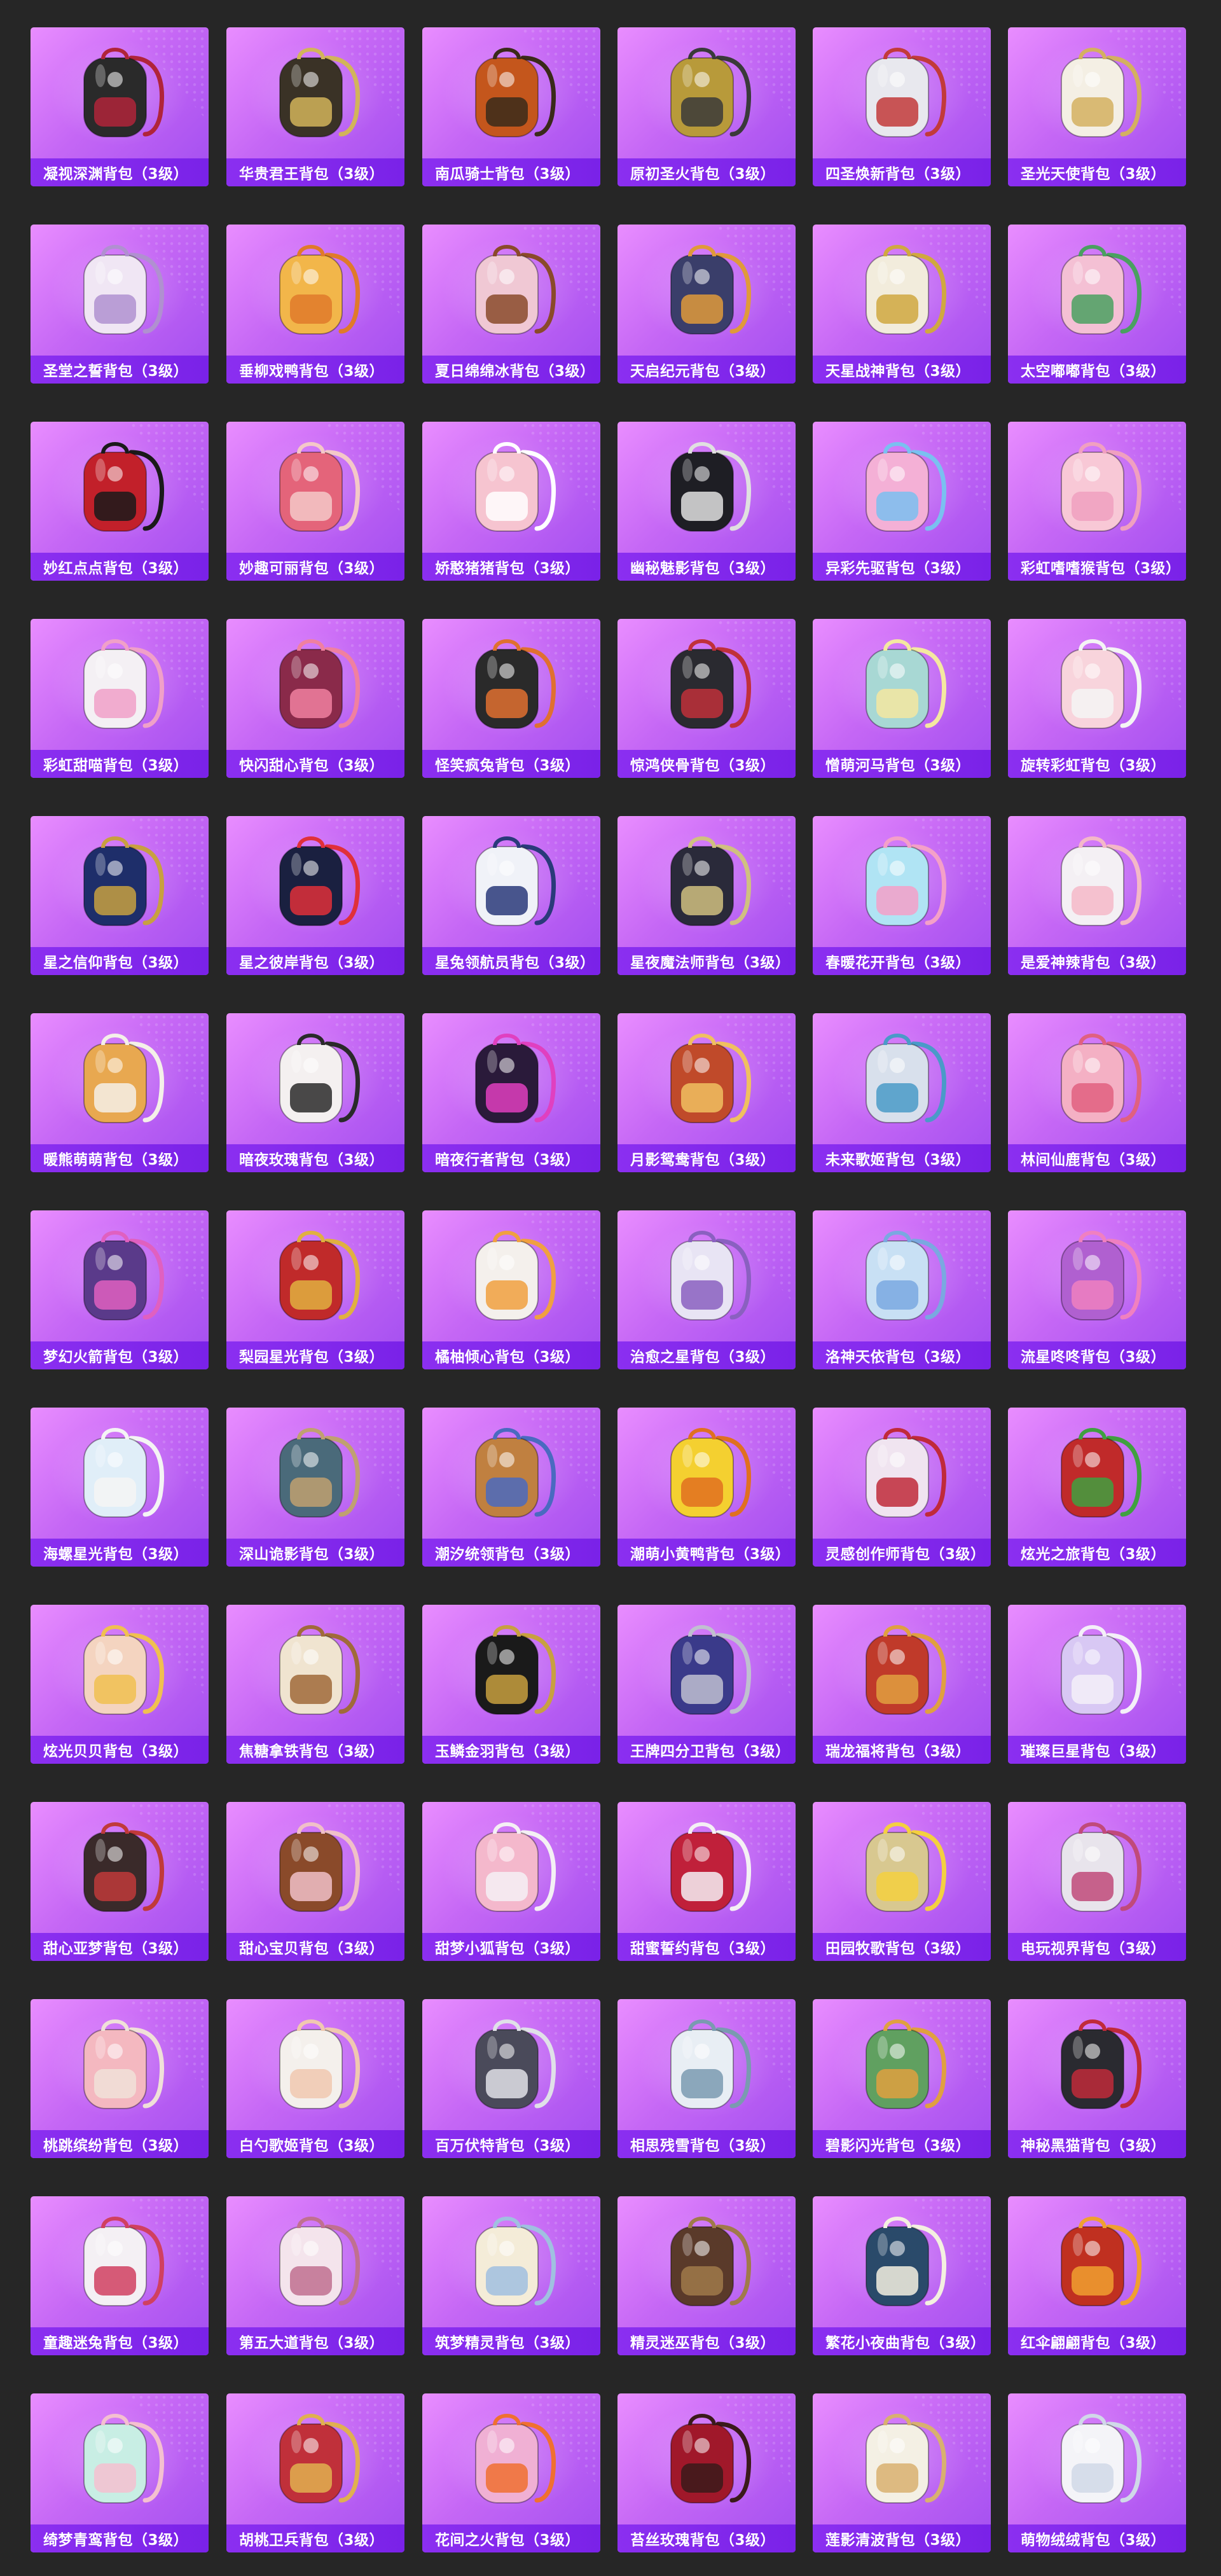 The height and width of the screenshot is (2576, 1221). What do you see at coordinates (898, 766) in the screenshot?
I see `item-name: 憎萌河马背包（3级）` at bounding box center [898, 766].